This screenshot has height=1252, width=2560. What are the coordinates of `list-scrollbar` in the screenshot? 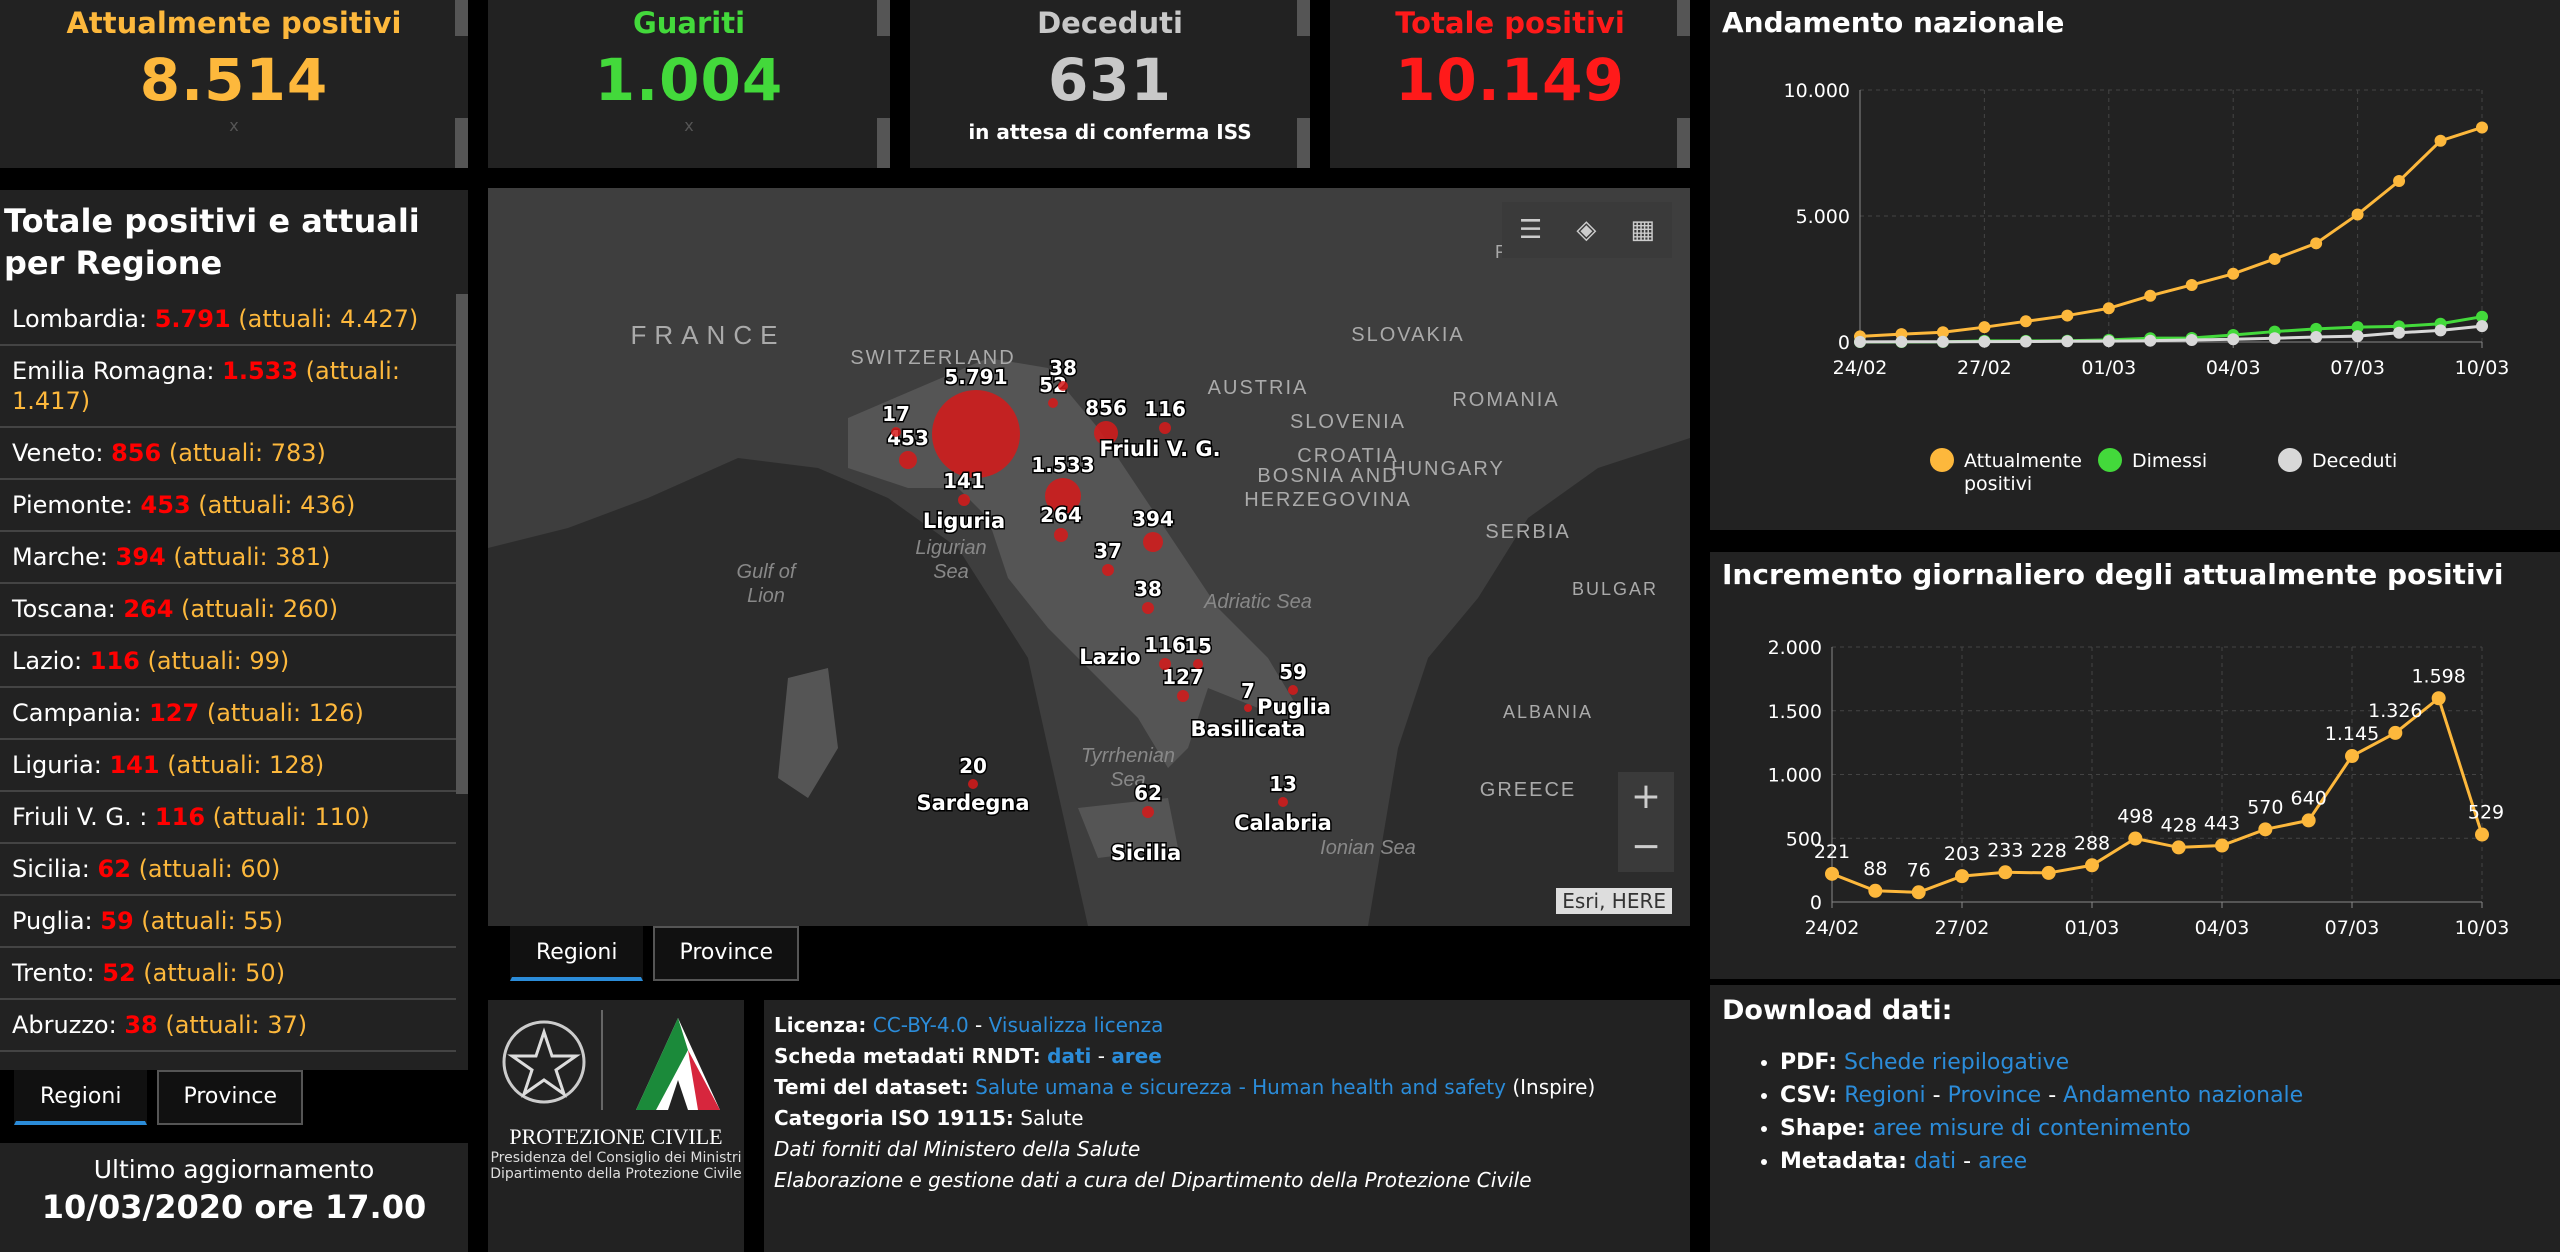 It's located at (462, 544).